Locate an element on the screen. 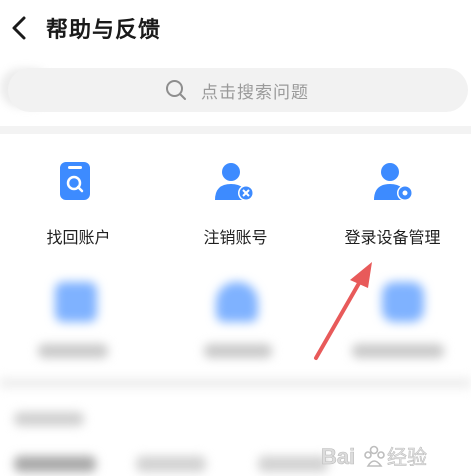 Image resolution: width=471 pixels, height=476 pixels. back-button is located at coordinates (20, 28).